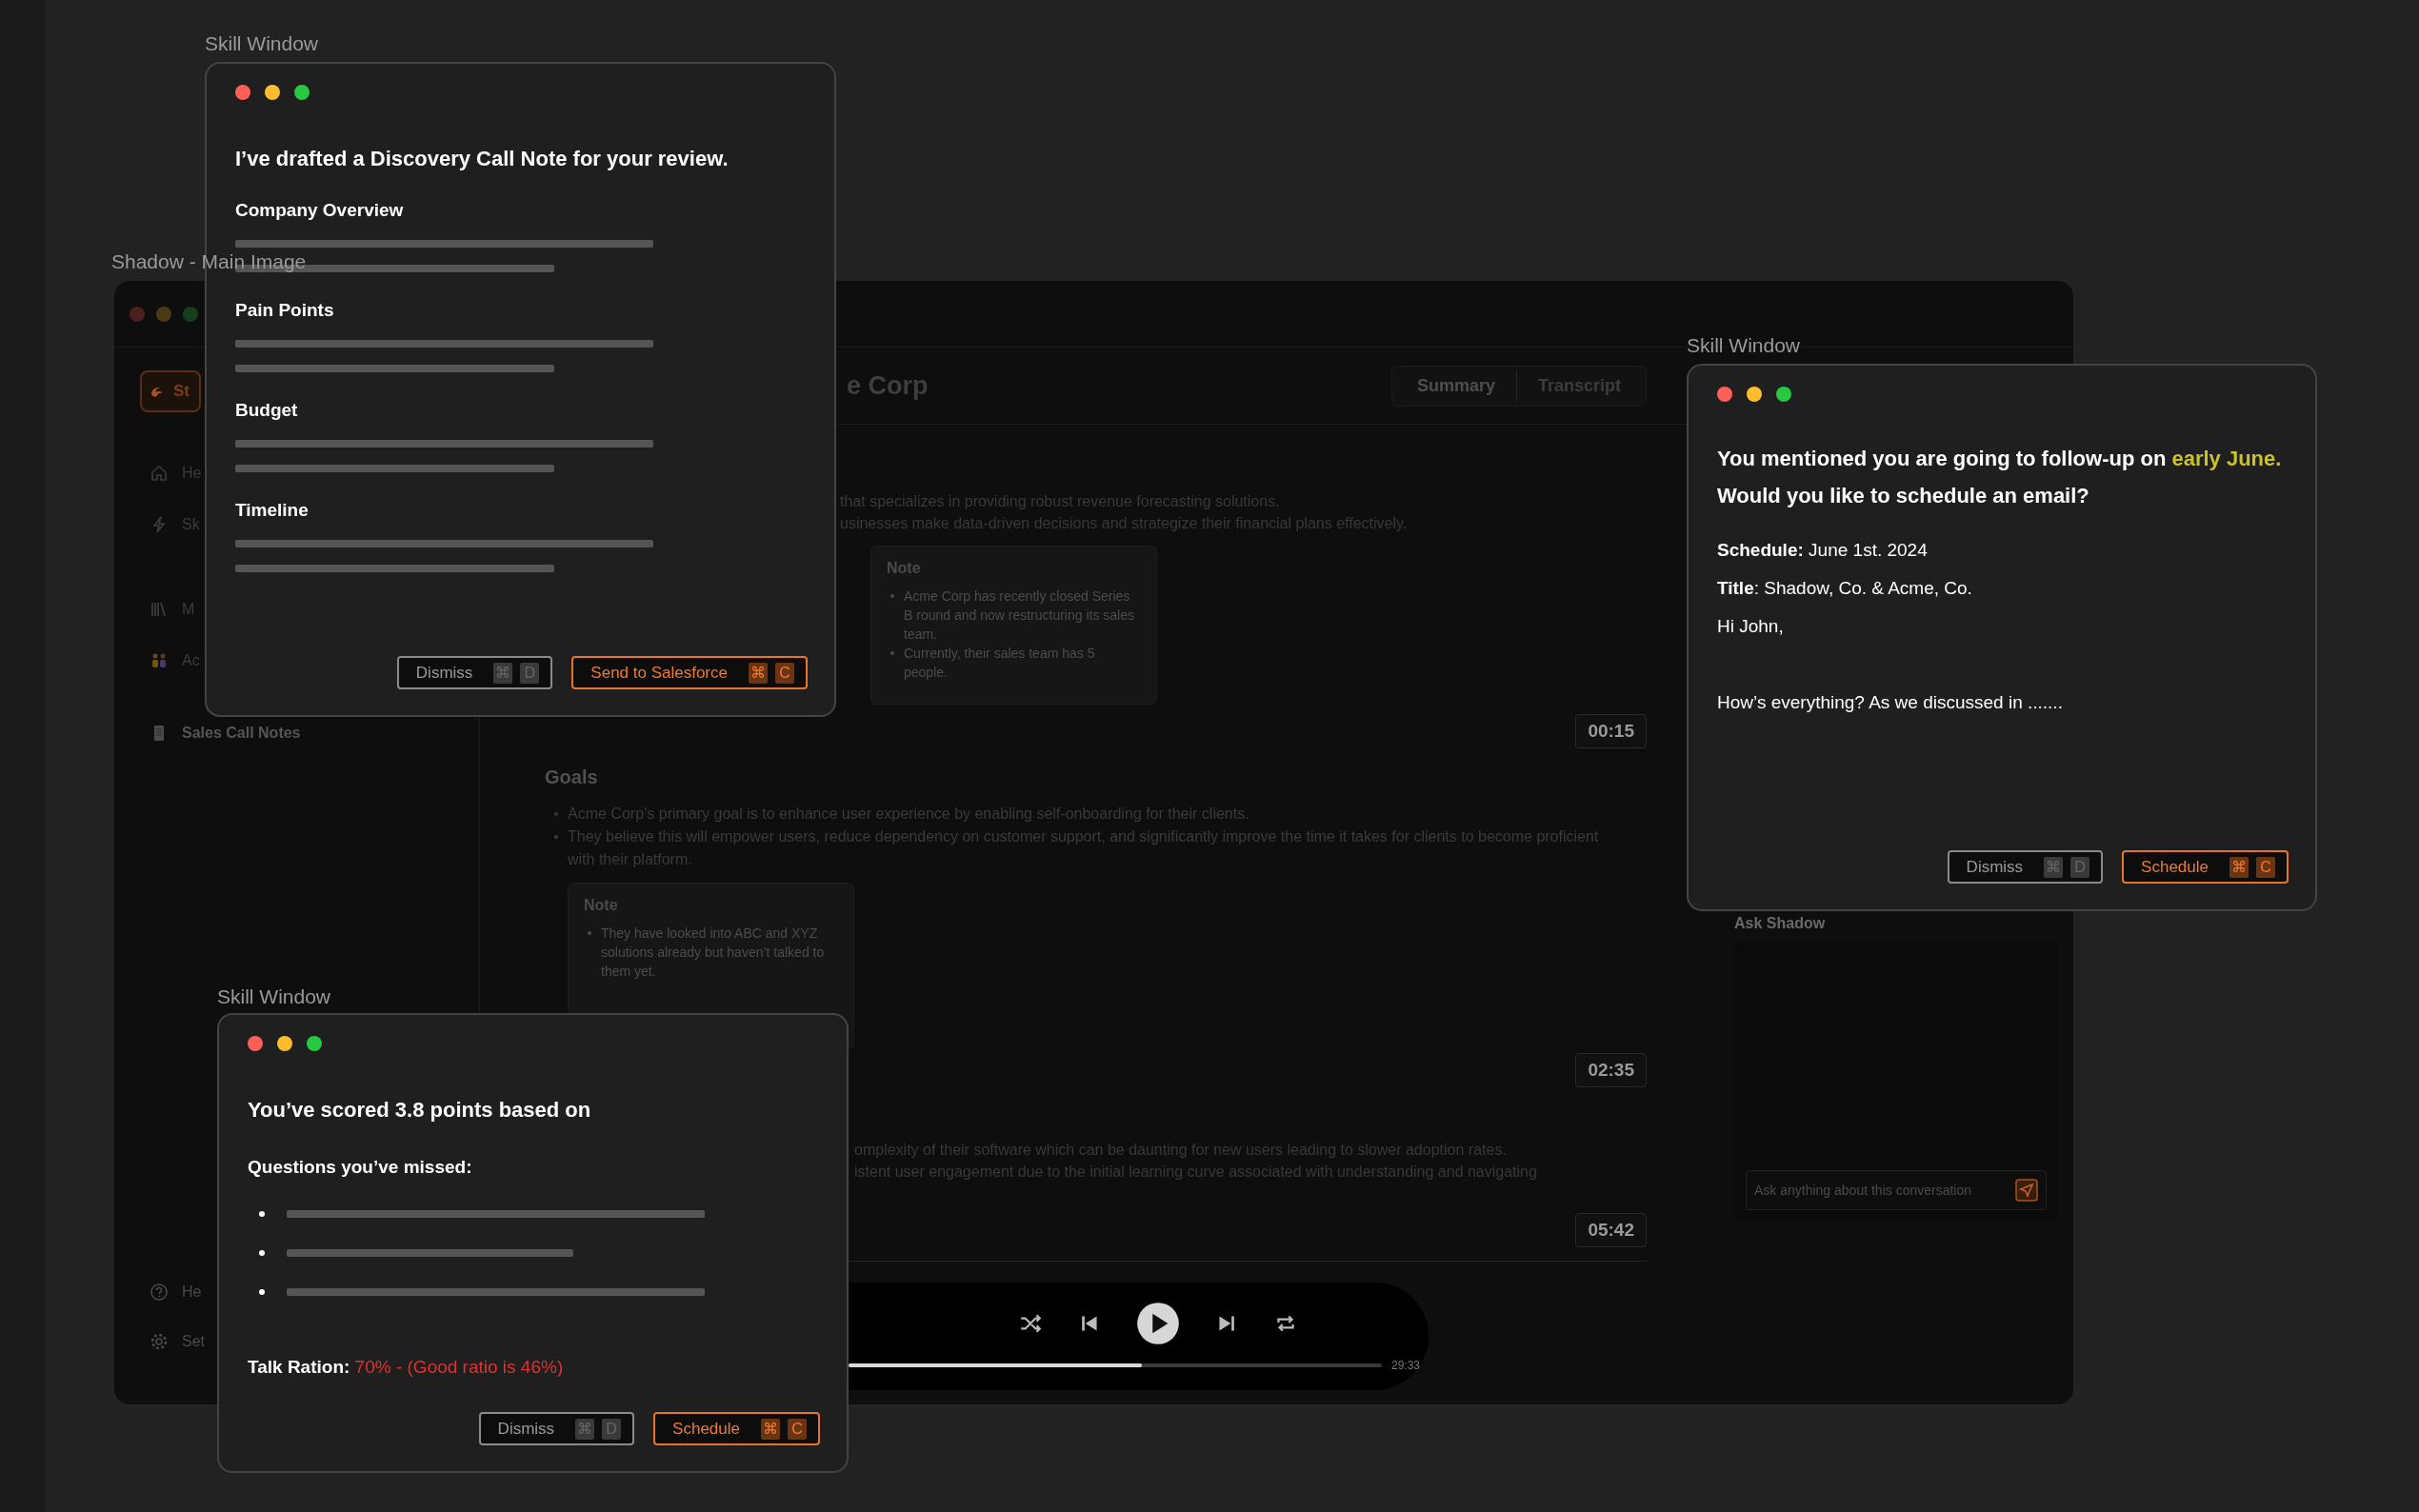 The width and height of the screenshot is (2419, 1512). Describe the element at coordinates (272, 510) in the screenshot. I see `section-heading: Timeline` at that location.